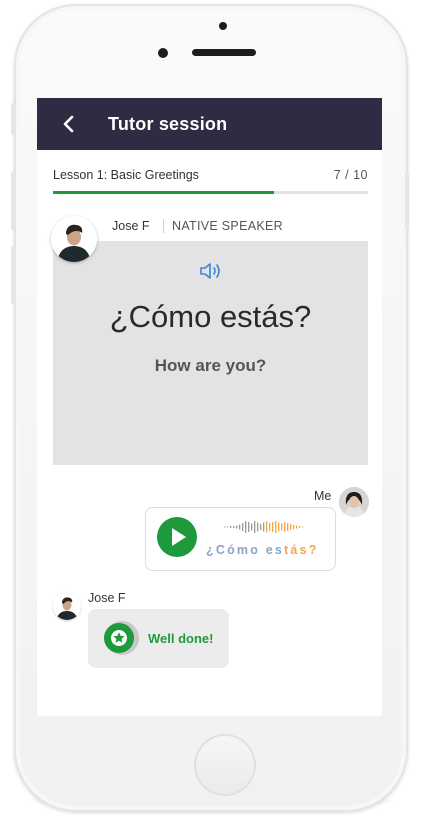 This screenshot has width=422, height=826. Describe the element at coordinates (67, 606) in the screenshot. I see `tutor-avatar-small` at that location.